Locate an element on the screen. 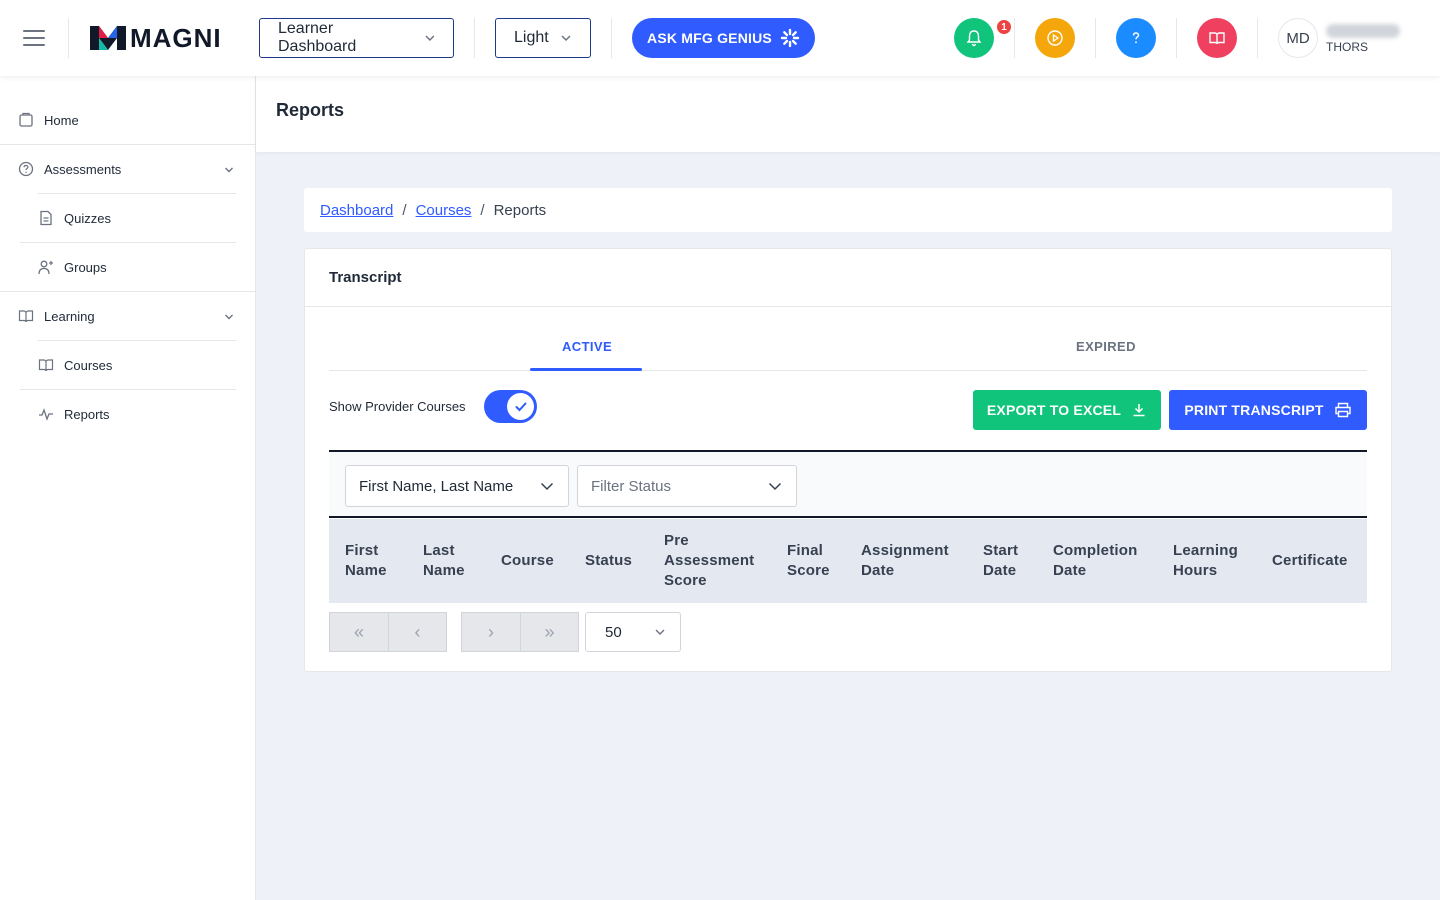 Image resolution: width=1440 pixels, height=900 pixels. tab-divider is located at coordinates (848, 370).